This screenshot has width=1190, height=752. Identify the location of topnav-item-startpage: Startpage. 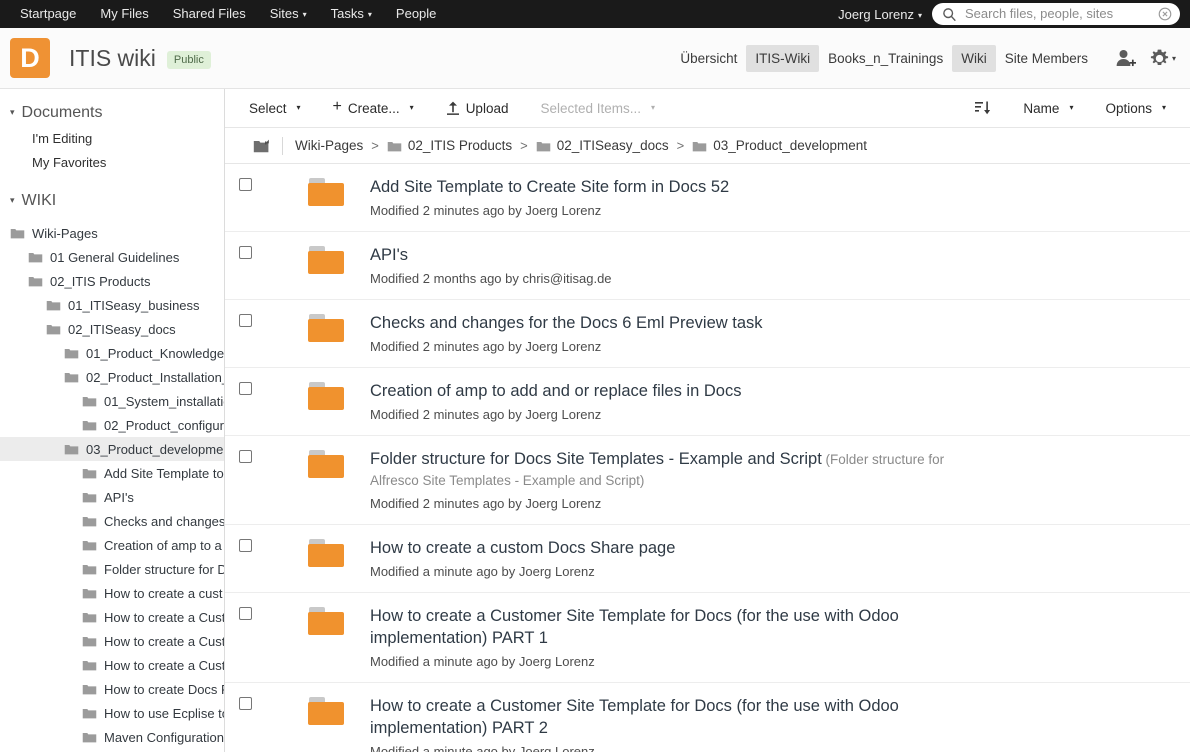
(48, 14).